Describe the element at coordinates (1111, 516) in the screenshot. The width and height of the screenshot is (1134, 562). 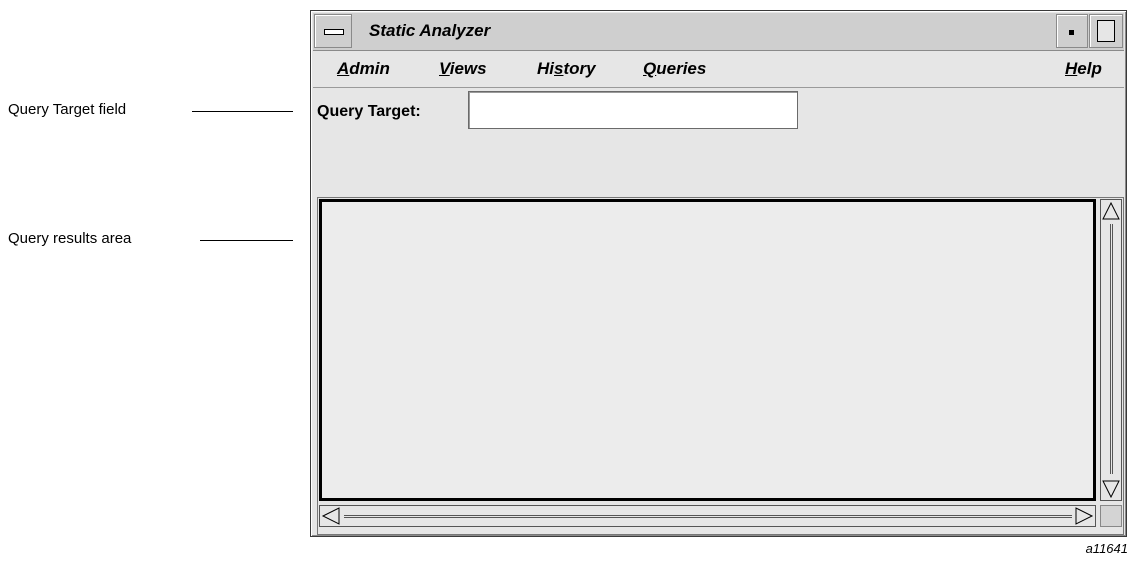
I see `scrollbar-corner` at that location.